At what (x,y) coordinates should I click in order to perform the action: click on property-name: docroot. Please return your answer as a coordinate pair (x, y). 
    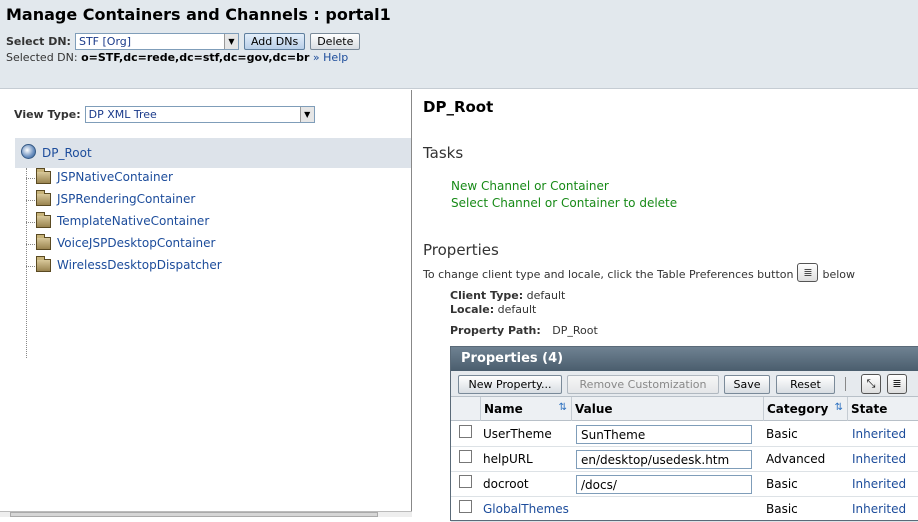
    Looking at the image, I should click on (506, 484).